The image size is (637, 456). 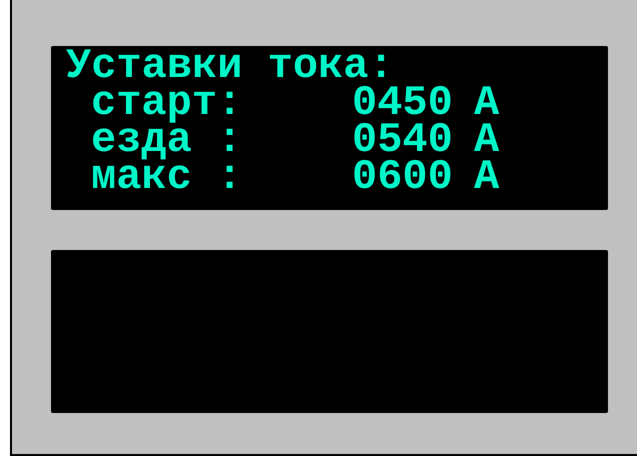 What do you see at coordinates (403, 140) in the screenshot?
I see `setting-value: 0540` at bounding box center [403, 140].